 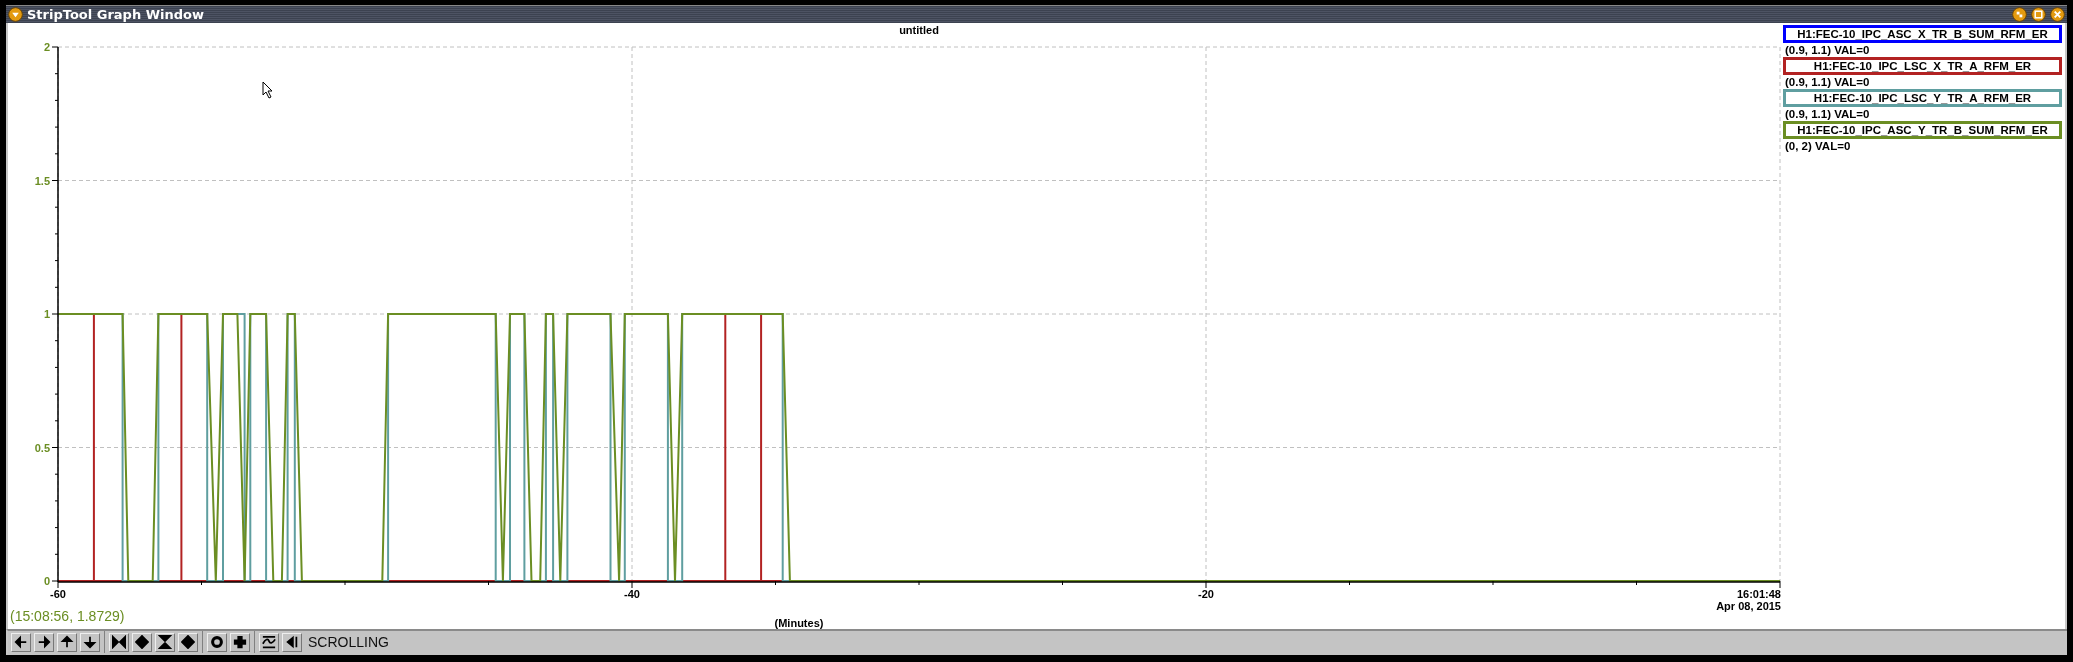 I want to click on arrow-to-bar-button, so click(x=292, y=642).